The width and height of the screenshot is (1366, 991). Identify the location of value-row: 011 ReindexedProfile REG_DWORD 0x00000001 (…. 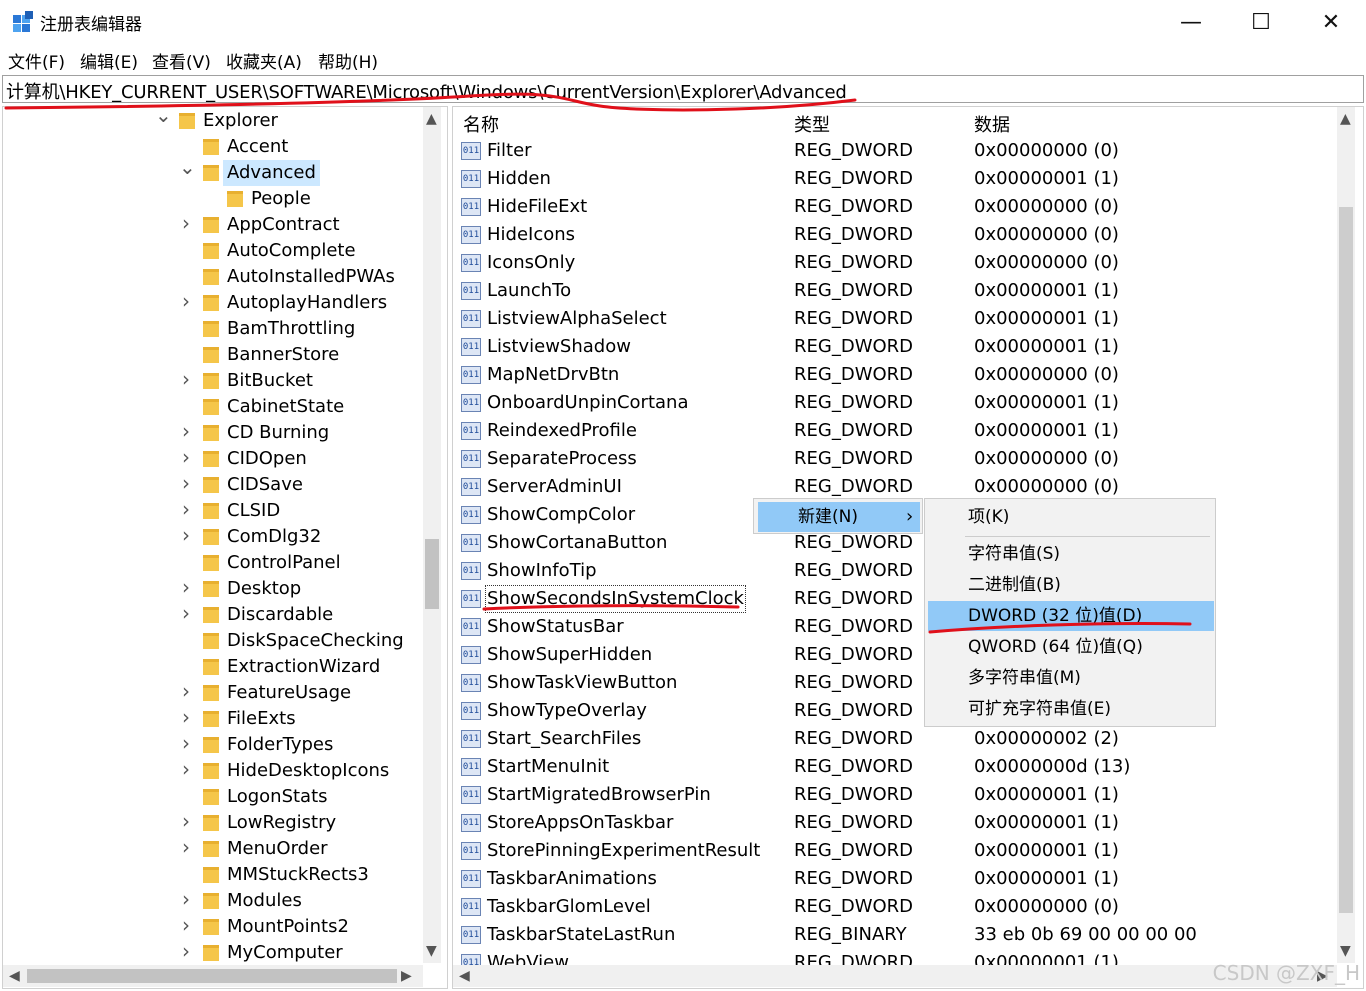
(898, 431).